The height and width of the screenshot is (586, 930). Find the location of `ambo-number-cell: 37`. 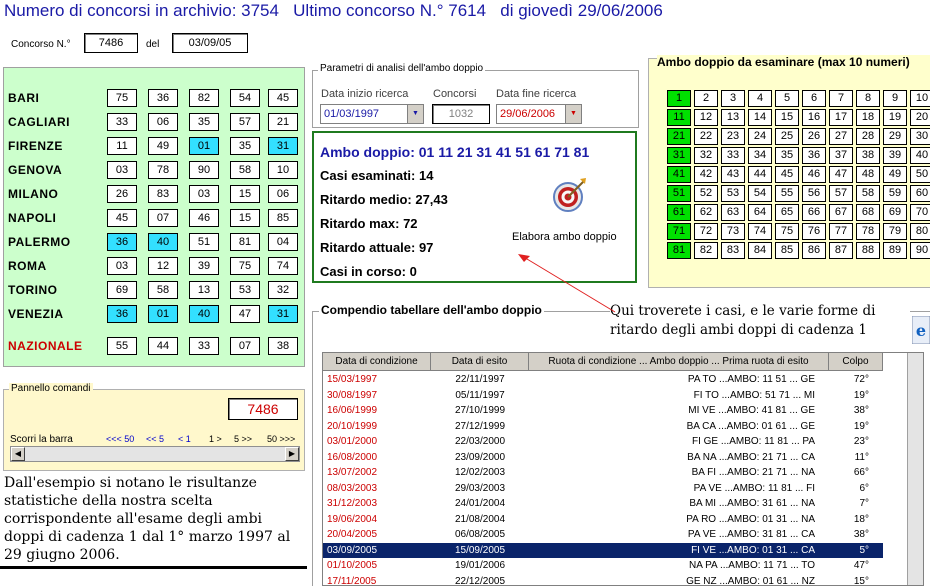

ambo-number-cell: 37 is located at coordinates (841, 155).